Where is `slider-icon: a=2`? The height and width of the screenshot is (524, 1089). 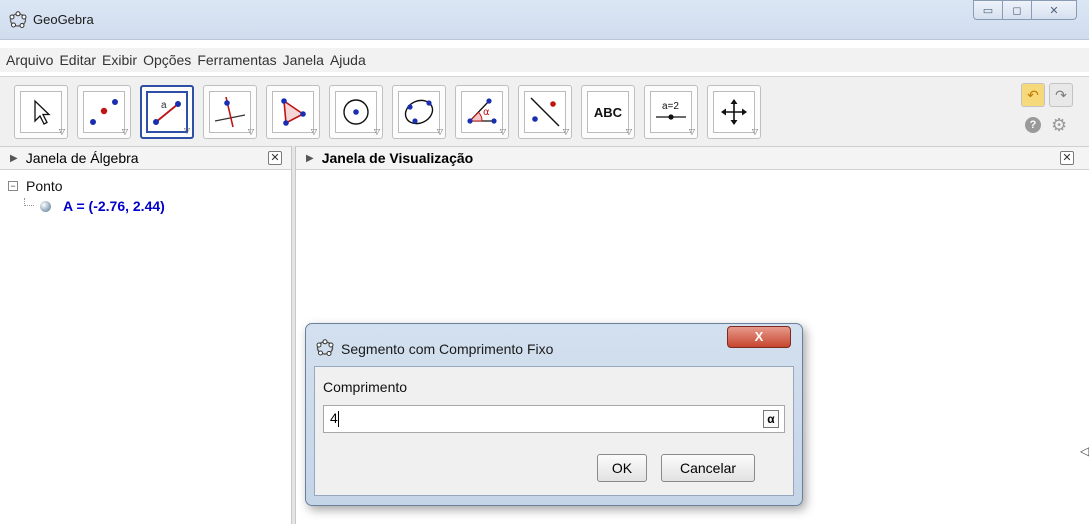 slider-icon: a=2 is located at coordinates (671, 110).